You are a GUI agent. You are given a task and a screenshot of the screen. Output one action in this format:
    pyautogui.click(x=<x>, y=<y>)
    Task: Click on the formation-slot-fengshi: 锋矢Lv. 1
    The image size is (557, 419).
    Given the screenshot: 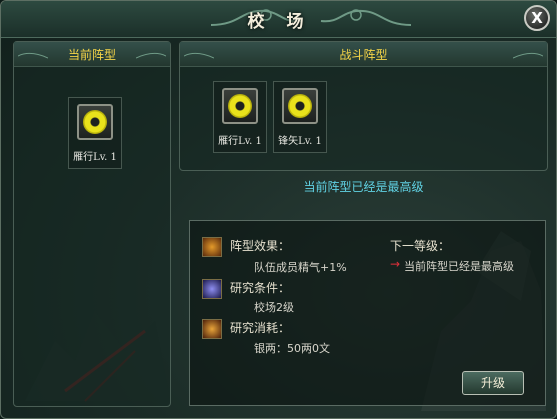 What is the action you would take?
    pyautogui.click(x=300, y=117)
    